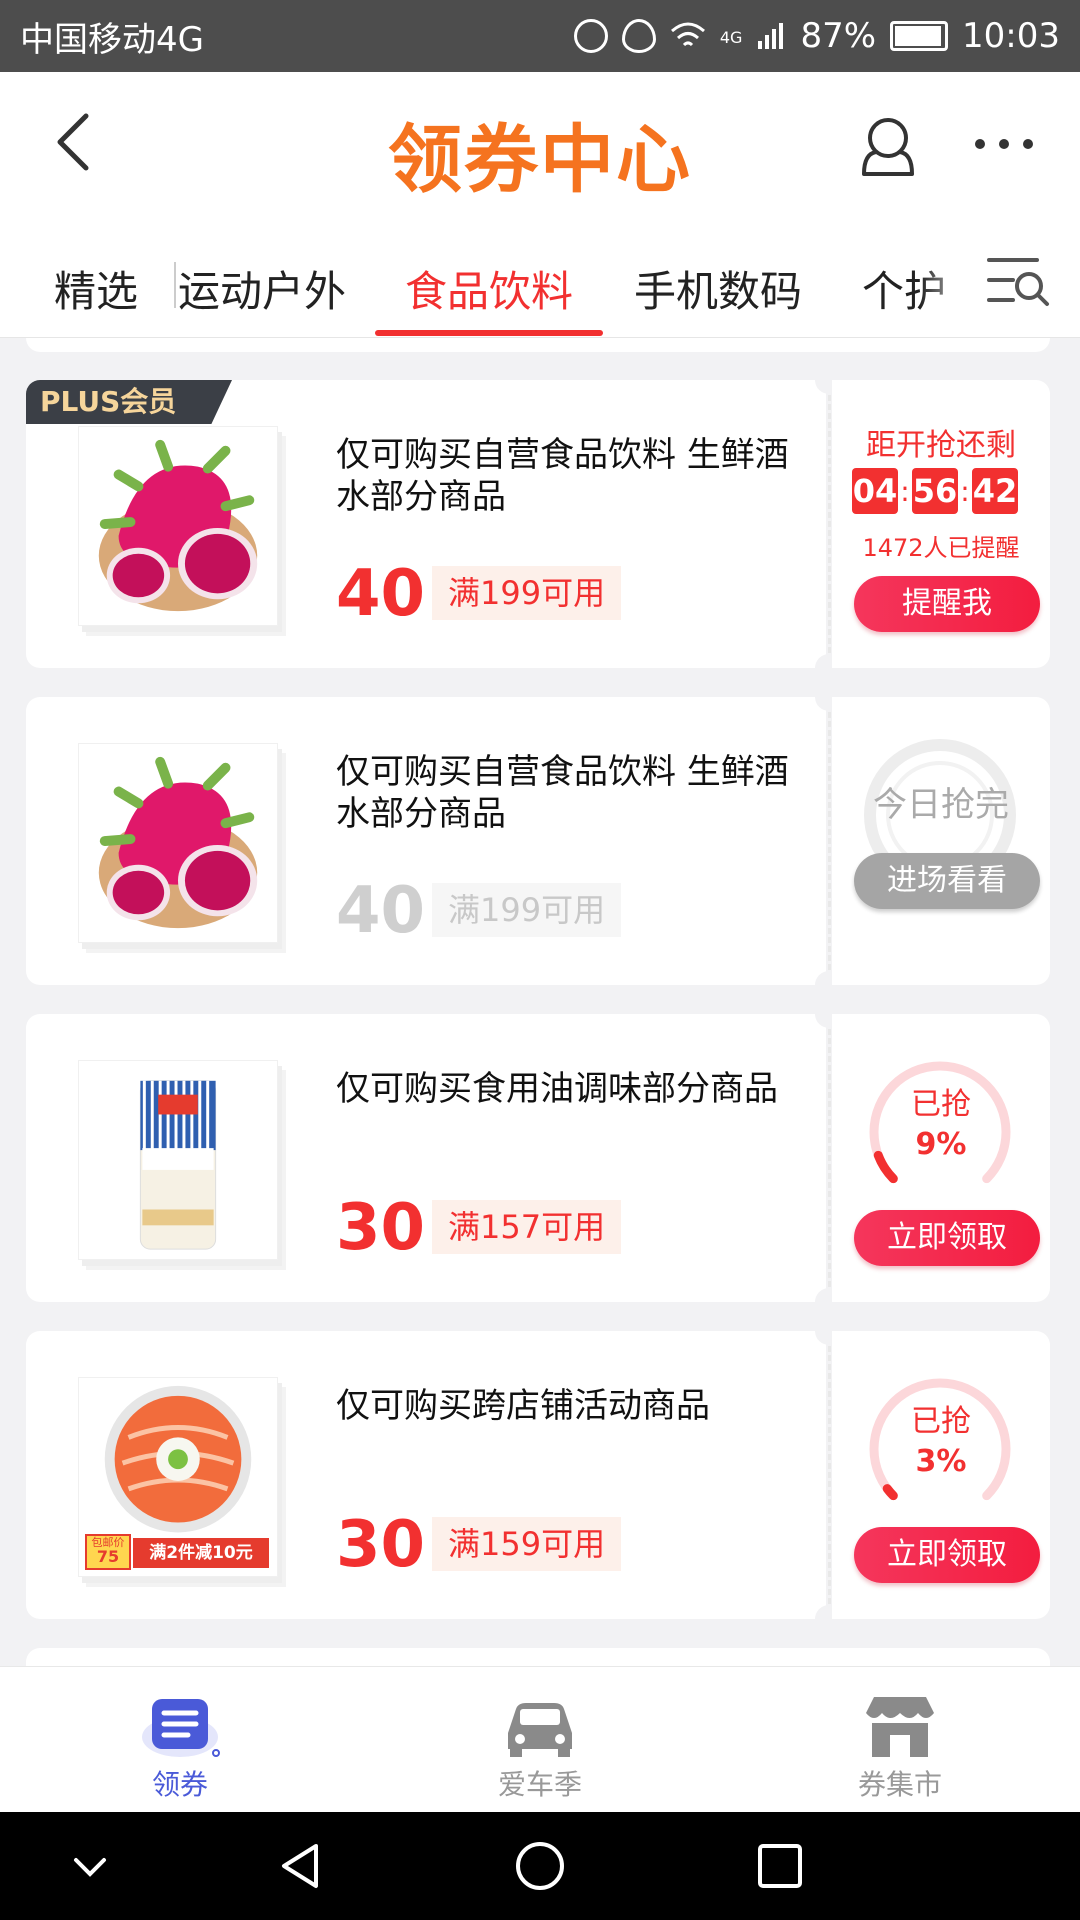 Image resolution: width=1080 pixels, height=1920 pixels. Describe the element at coordinates (527, 1544) in the screenshot. I see `coupon-condition: 满159可用` at that location.